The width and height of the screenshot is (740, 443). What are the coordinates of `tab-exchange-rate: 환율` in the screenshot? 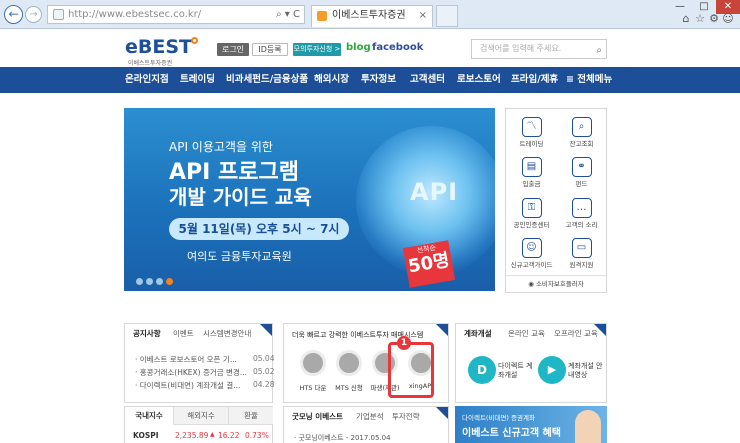 It's located at (250, 416).